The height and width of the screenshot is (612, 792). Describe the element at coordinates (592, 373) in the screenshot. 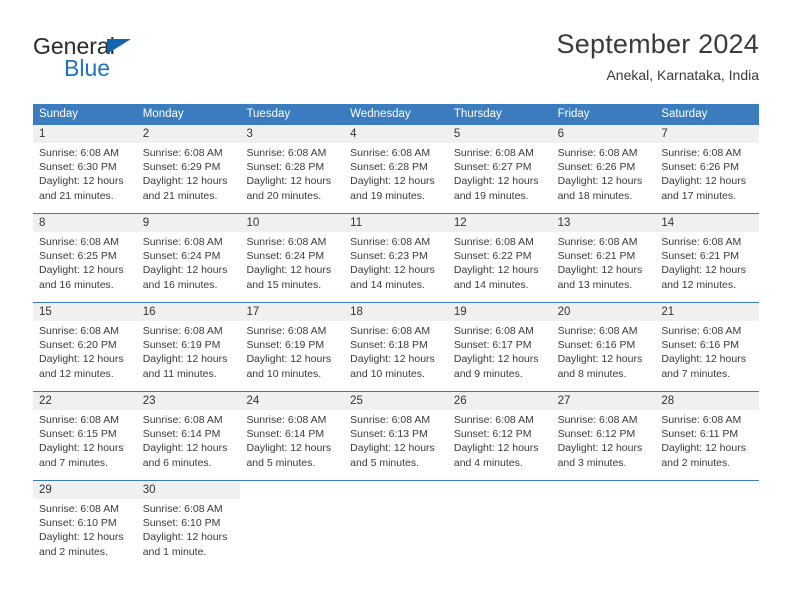

I see `daylight-text-line2: and 8 minutes.` at that location.